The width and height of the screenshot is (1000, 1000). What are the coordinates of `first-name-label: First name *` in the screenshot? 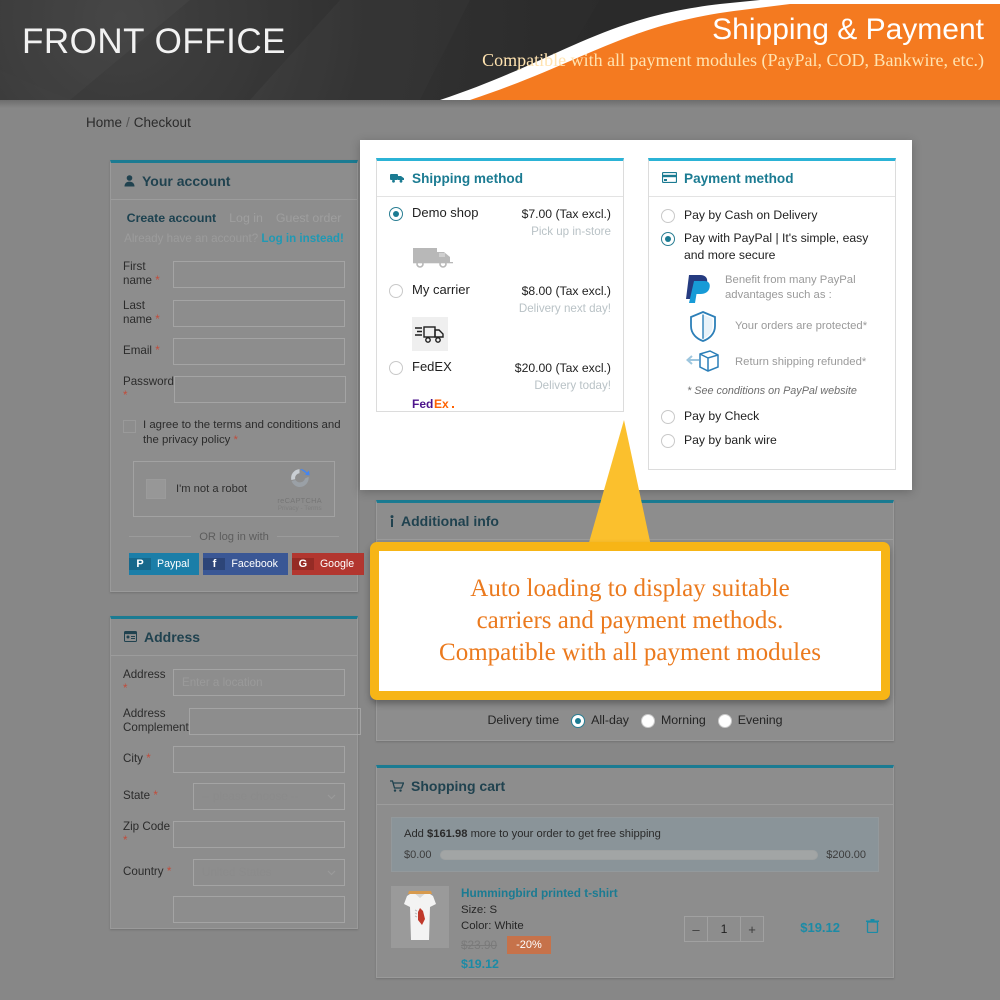 It's located at (141, 274).